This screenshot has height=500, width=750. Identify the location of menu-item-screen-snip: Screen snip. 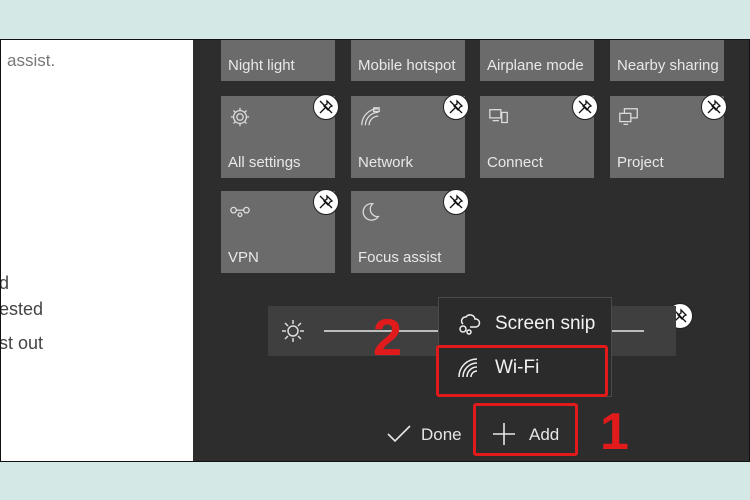
(525, 324).